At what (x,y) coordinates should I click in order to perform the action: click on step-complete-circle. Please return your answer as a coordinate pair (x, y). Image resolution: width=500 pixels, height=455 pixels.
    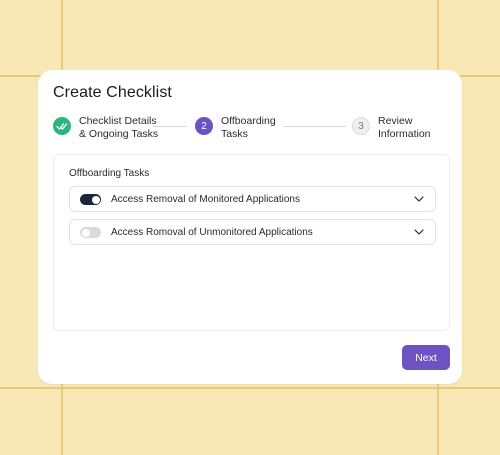
    Looking at the image, I should click on (62, 126).